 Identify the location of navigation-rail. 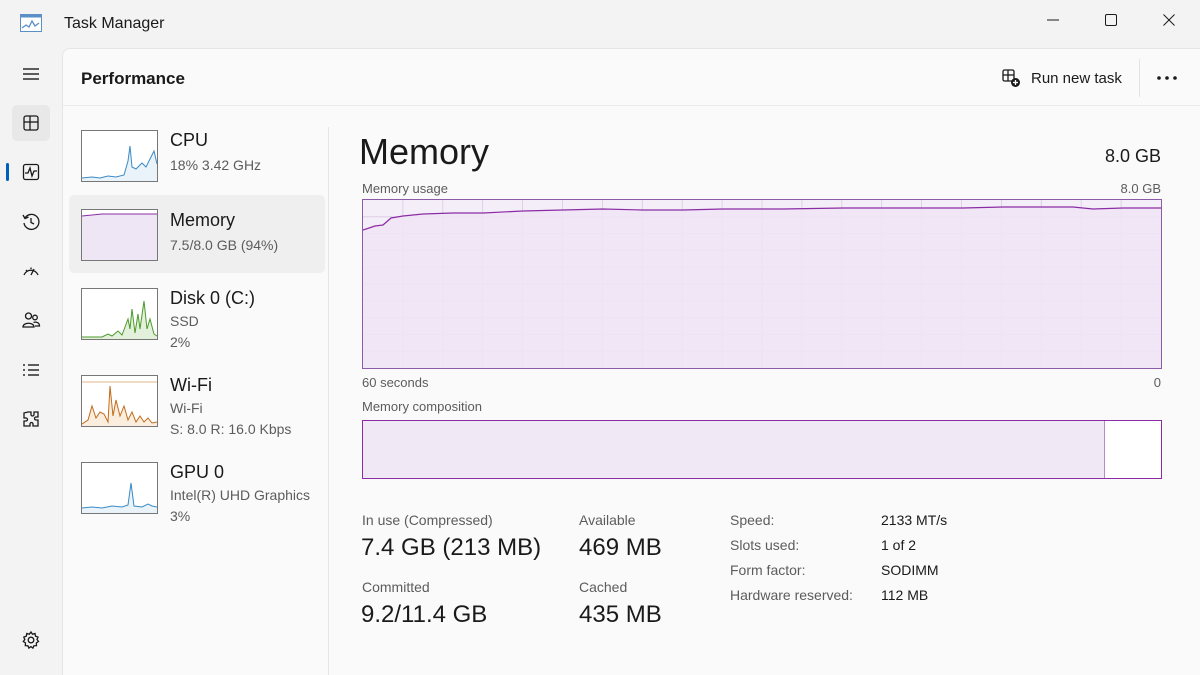
(31, 361).